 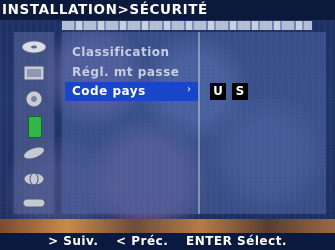 I want to click on hint-enter: ENTER Sélect., so click(x=236, y=241).